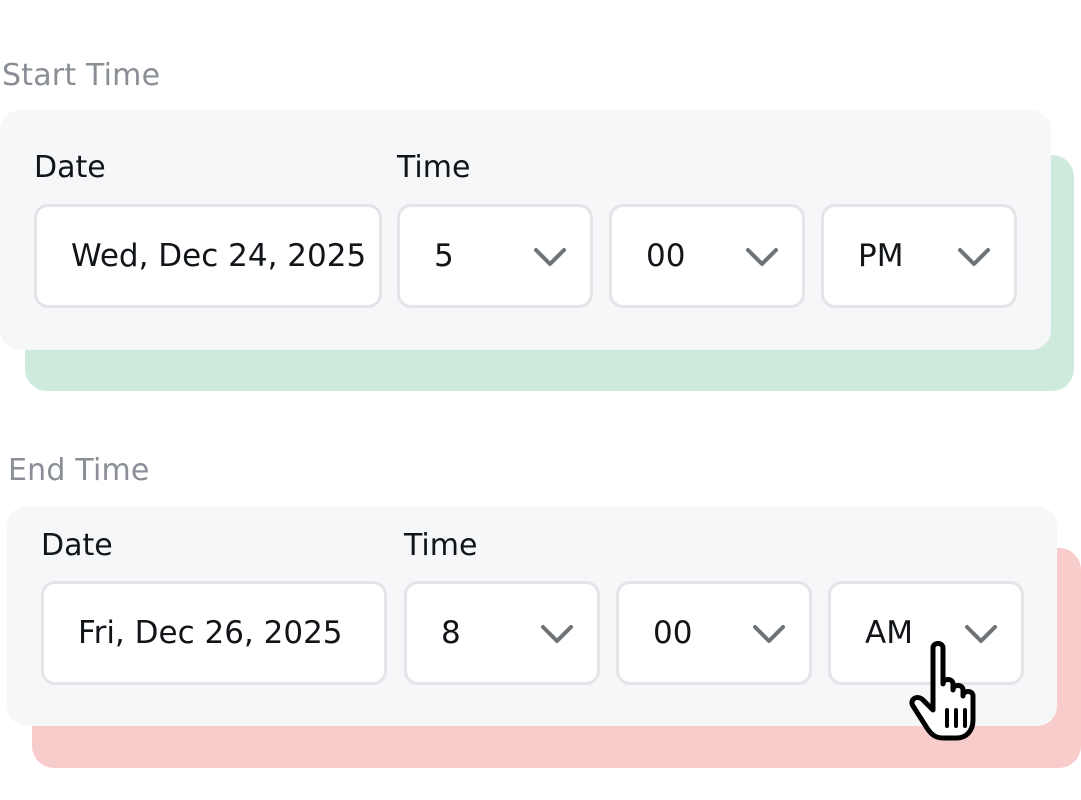 Image resolution: width=1081 pixels, height=800 pixels. Describe the element at coordinates (881, 256) in the screenshot. I see `start-period-value: PM` at that location.